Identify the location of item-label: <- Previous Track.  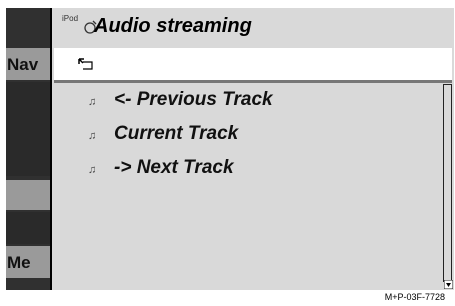
(193, 99).